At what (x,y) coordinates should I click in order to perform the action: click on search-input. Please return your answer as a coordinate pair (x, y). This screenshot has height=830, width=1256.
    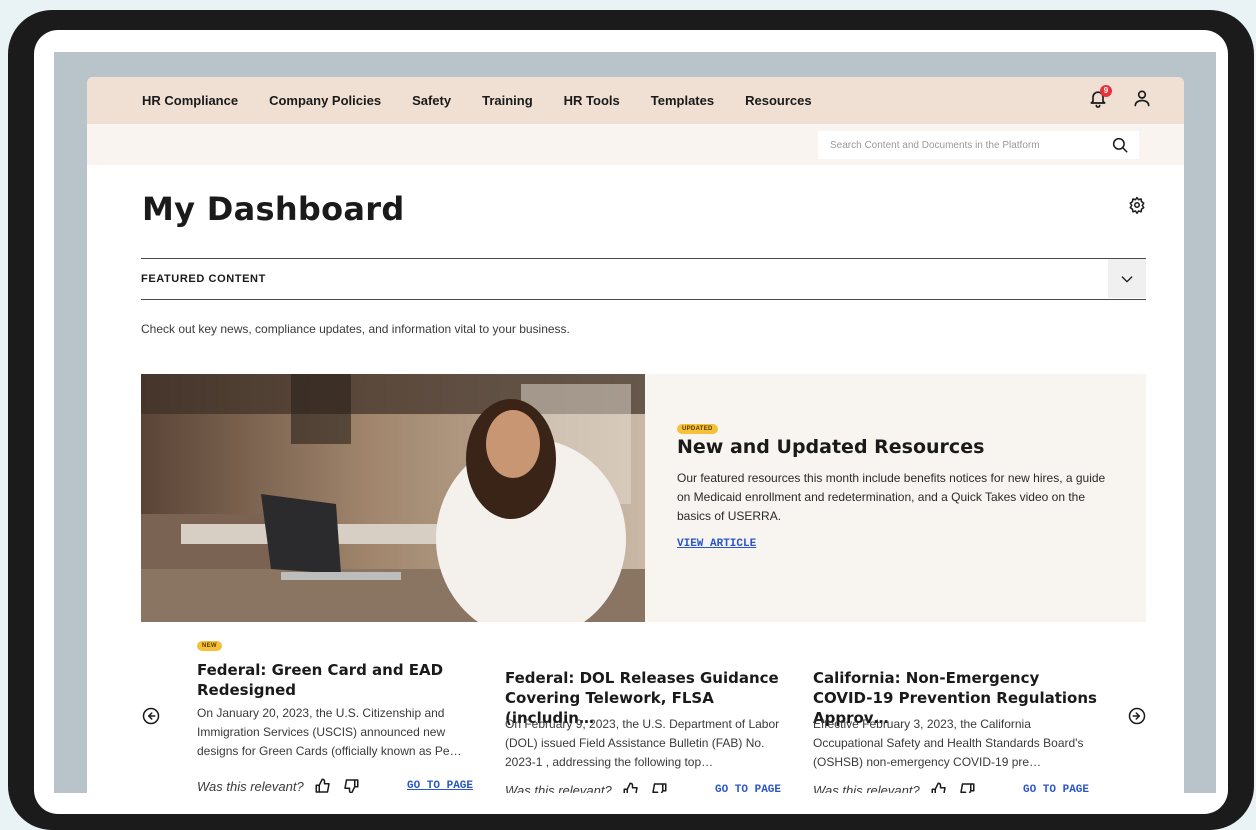
    Looking at the image, I should click on (958, 145).